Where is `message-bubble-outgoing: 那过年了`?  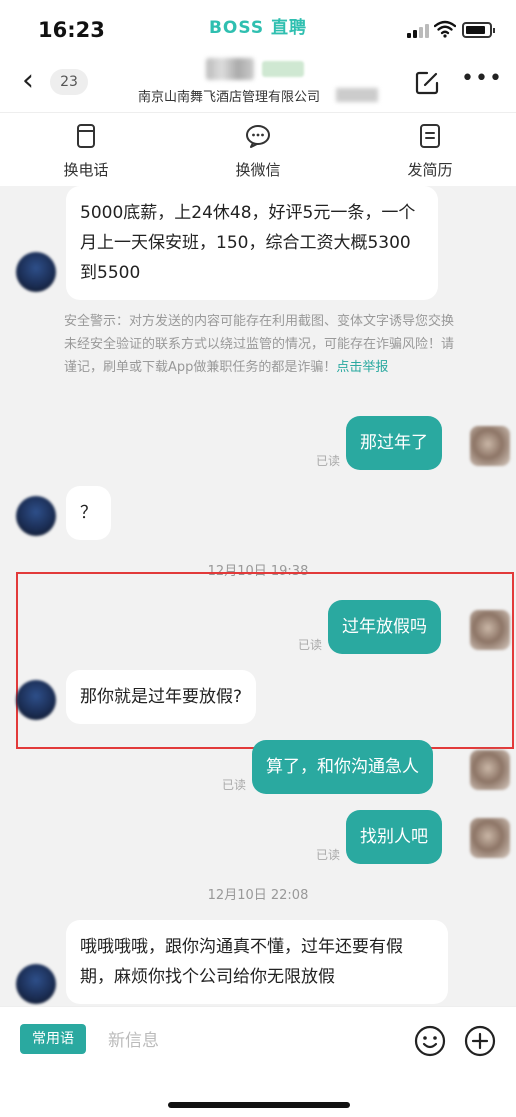
message-bubble-outgoing: 那过年了 is located at coordinates (394, 443).